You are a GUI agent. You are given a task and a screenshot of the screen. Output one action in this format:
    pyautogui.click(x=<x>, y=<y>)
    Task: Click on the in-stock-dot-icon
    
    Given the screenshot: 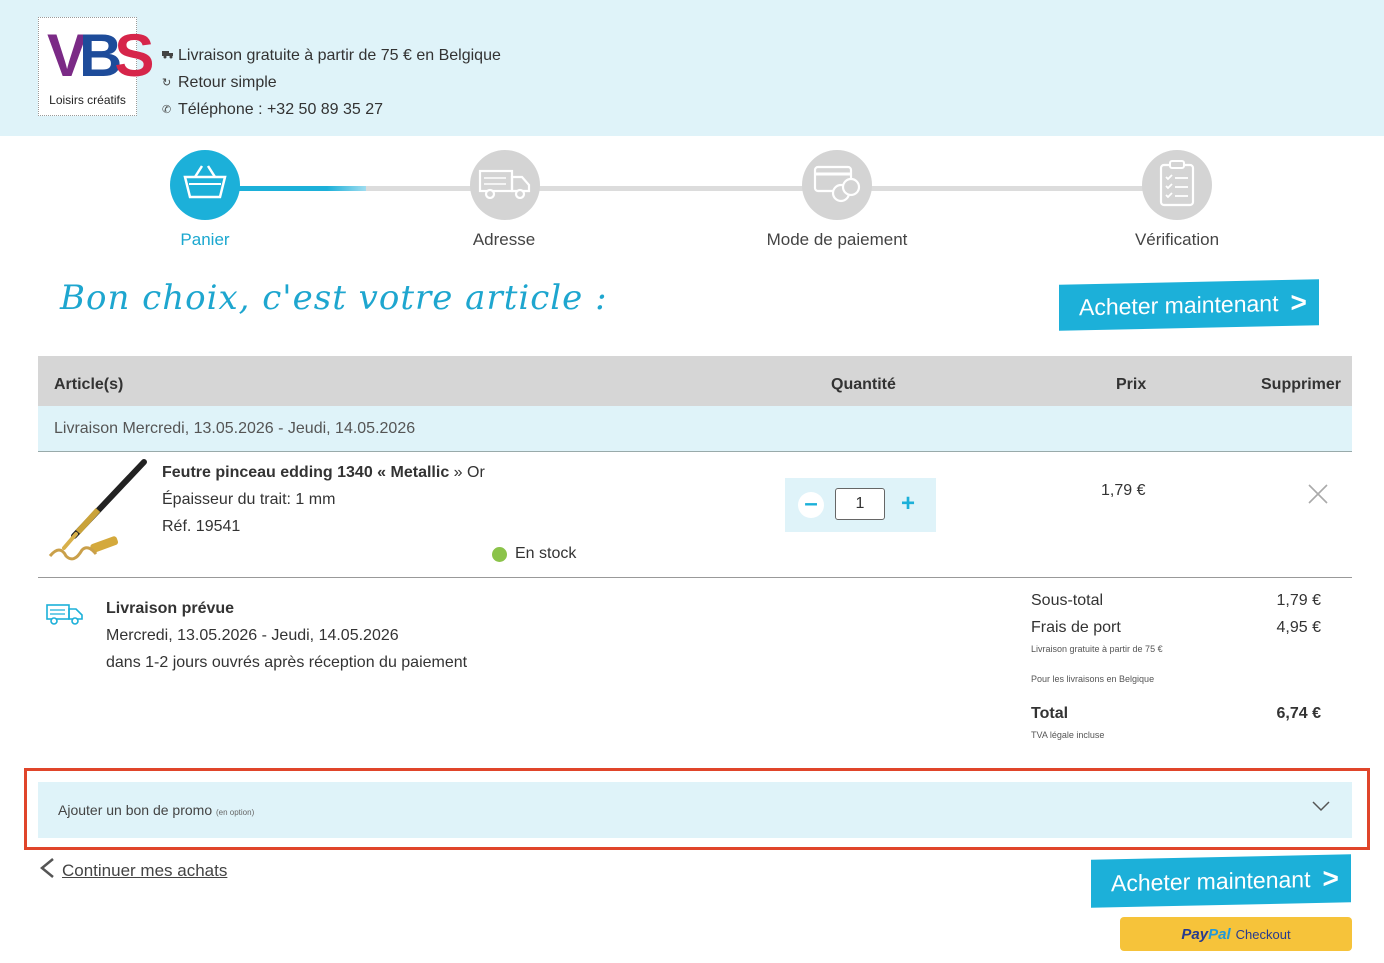 What is the action you would take?
    pyautogui.click(x=499, y=554)
    